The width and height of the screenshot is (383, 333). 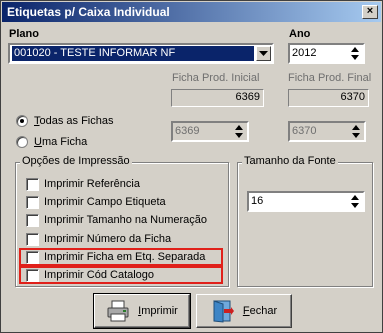 I want to click on chevron-down-icon, so click(x=263, y=53).